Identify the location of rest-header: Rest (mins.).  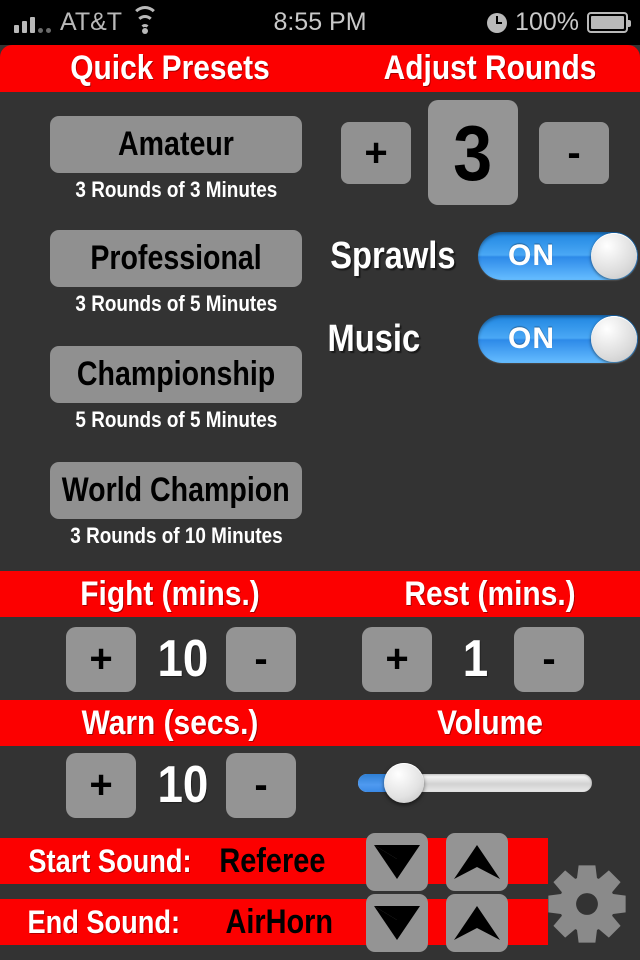
(490, 593).